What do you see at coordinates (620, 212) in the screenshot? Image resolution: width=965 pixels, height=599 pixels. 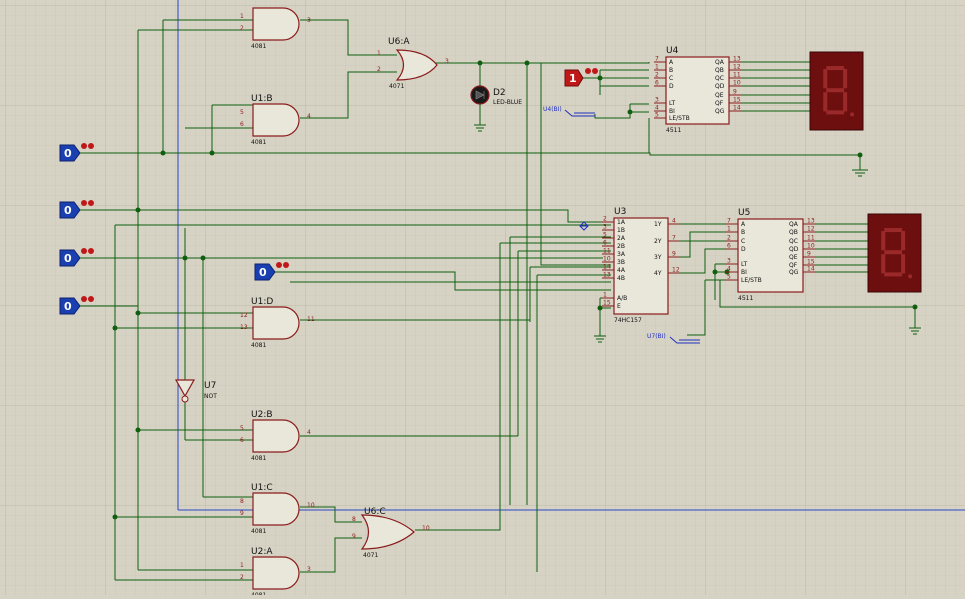 I see `chip-ref: U3` at bounding box center [620, 212].